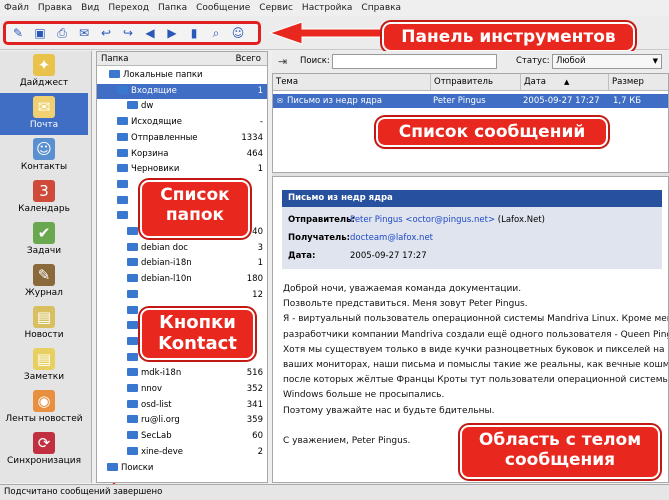 This screenshot has height=500, width=669. What do you see at coordinates (254, 373) in the screenshot?
I see `folder-count: 516` at bounding box center [254, 373].